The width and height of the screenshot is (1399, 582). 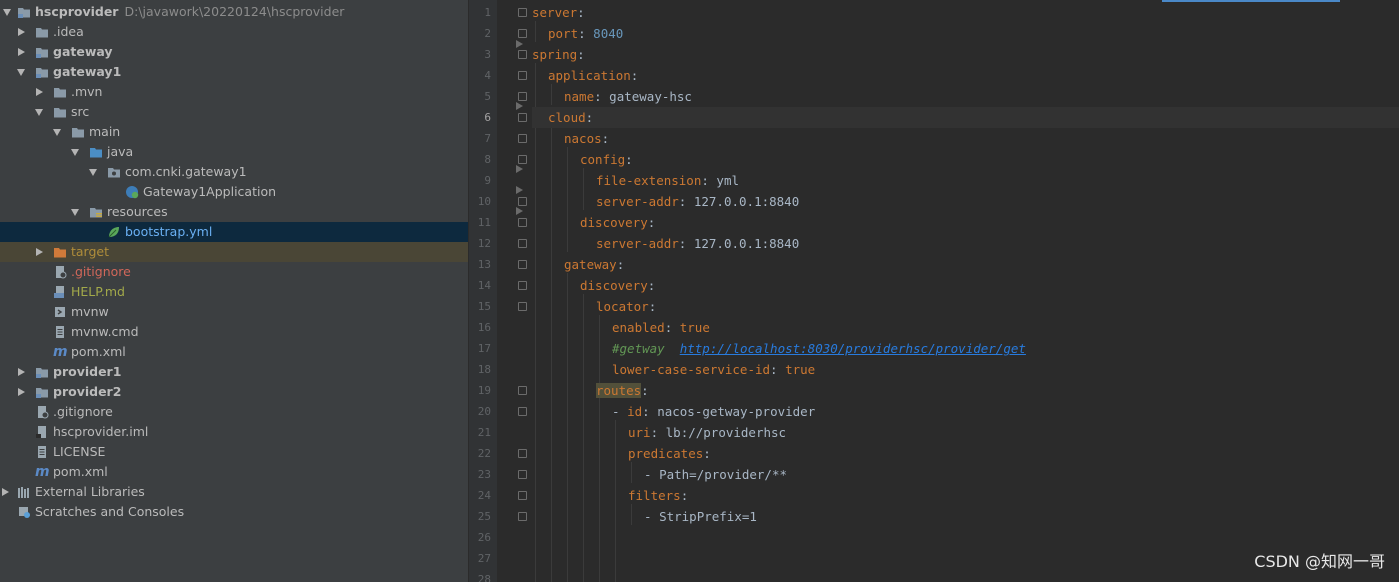 What do you see at coordinates (234, 212) in the screenshot?
I see `tree-item-resources: resources` at bounding box center [234, 212].